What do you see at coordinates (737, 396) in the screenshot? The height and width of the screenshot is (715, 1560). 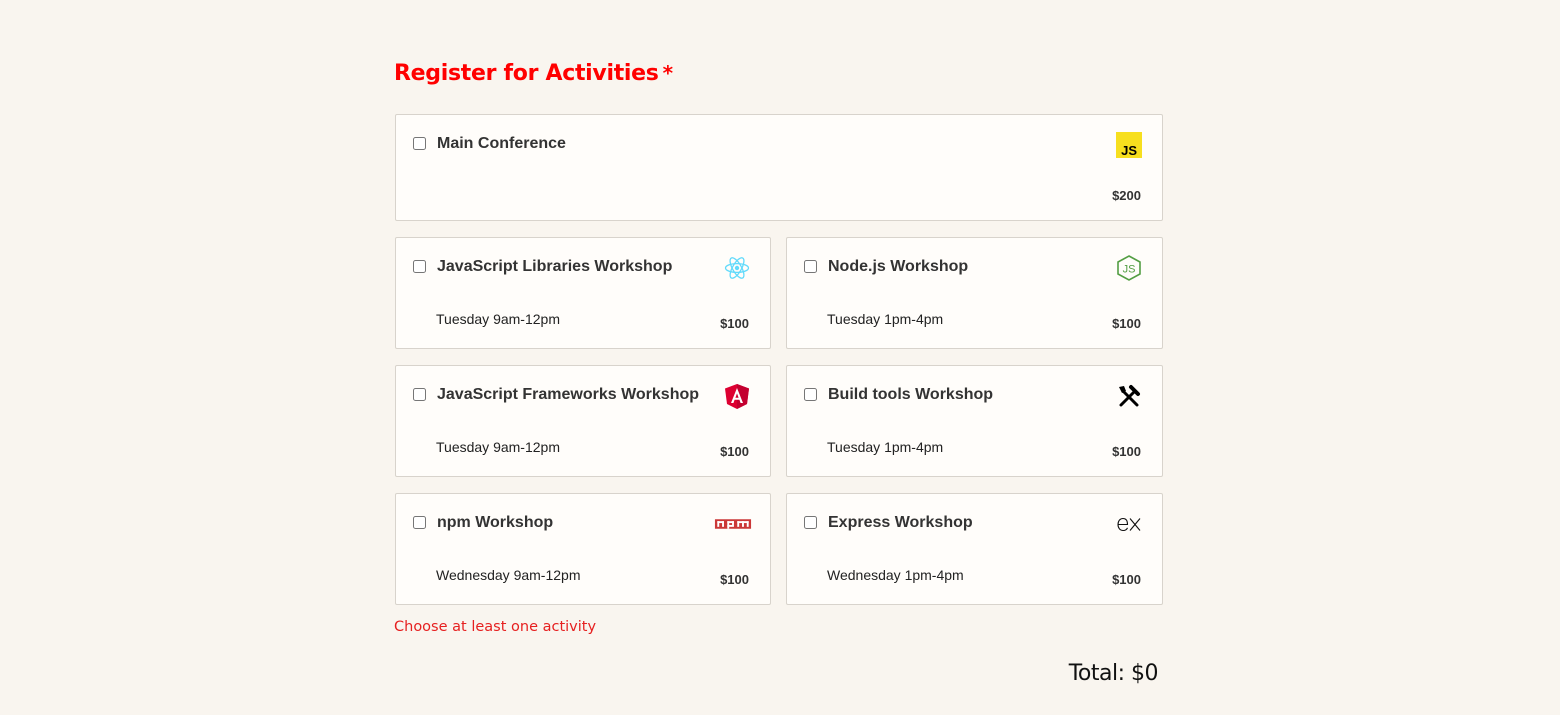 I see `angular-icon` at bounding box center [737, 396].